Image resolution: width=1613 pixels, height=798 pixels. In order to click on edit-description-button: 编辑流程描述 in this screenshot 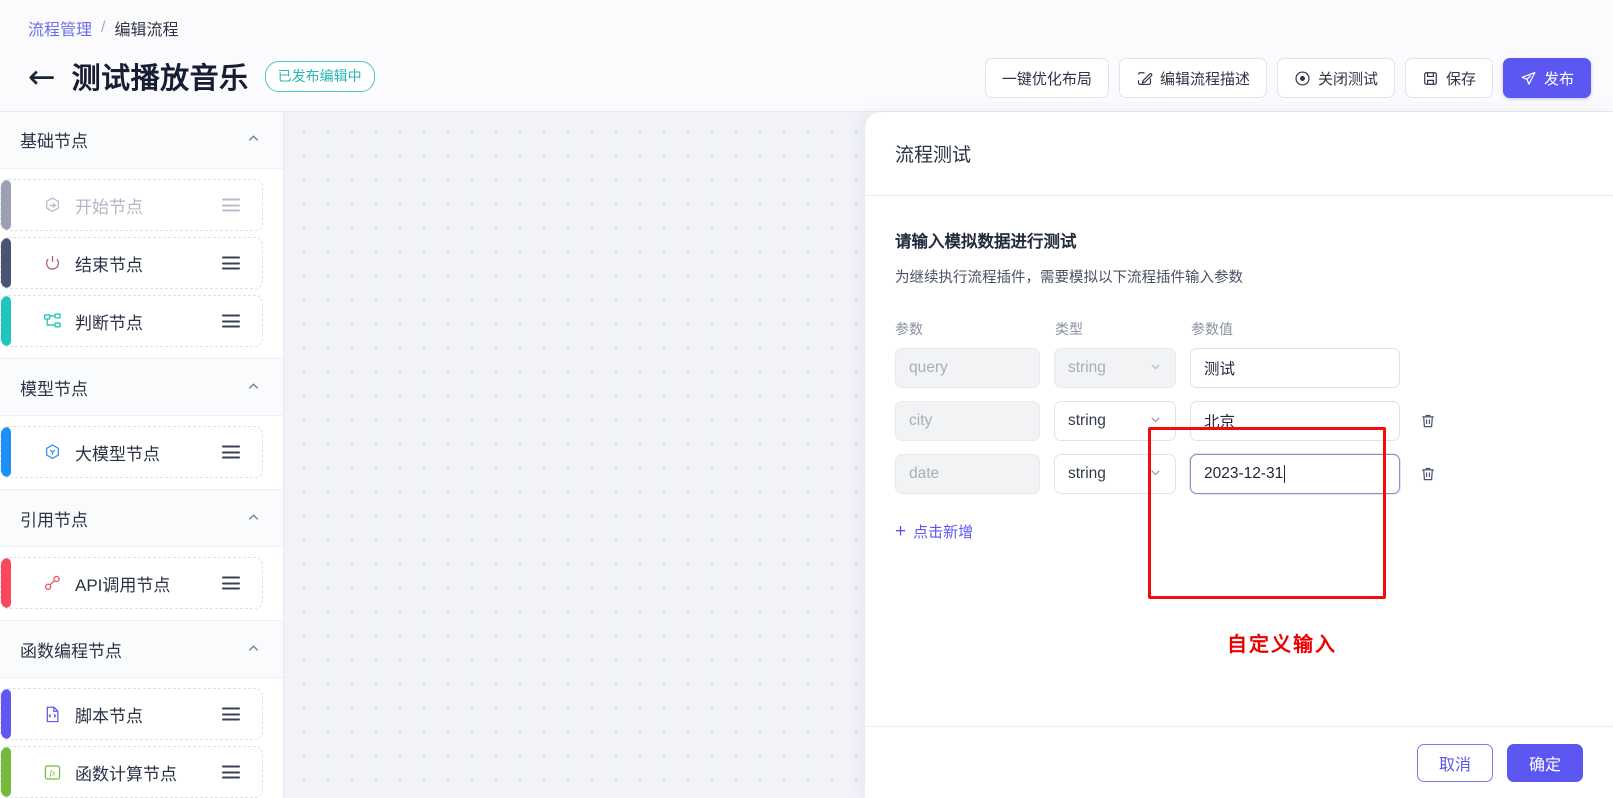, I will do `click(1192, 78)`.